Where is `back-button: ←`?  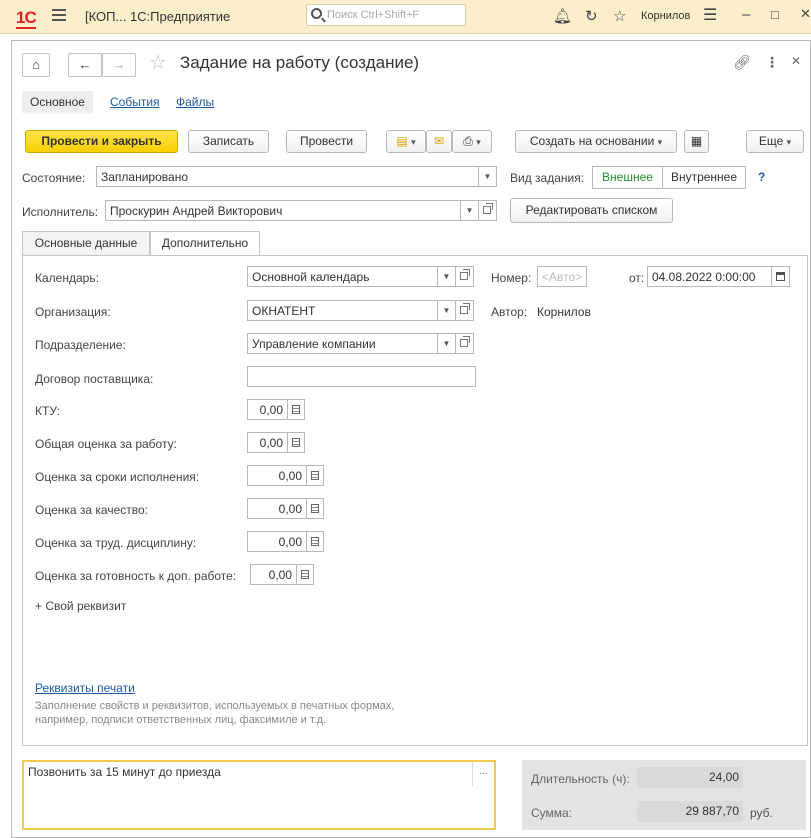
back-button: ← is located at coordinates (85, 65).